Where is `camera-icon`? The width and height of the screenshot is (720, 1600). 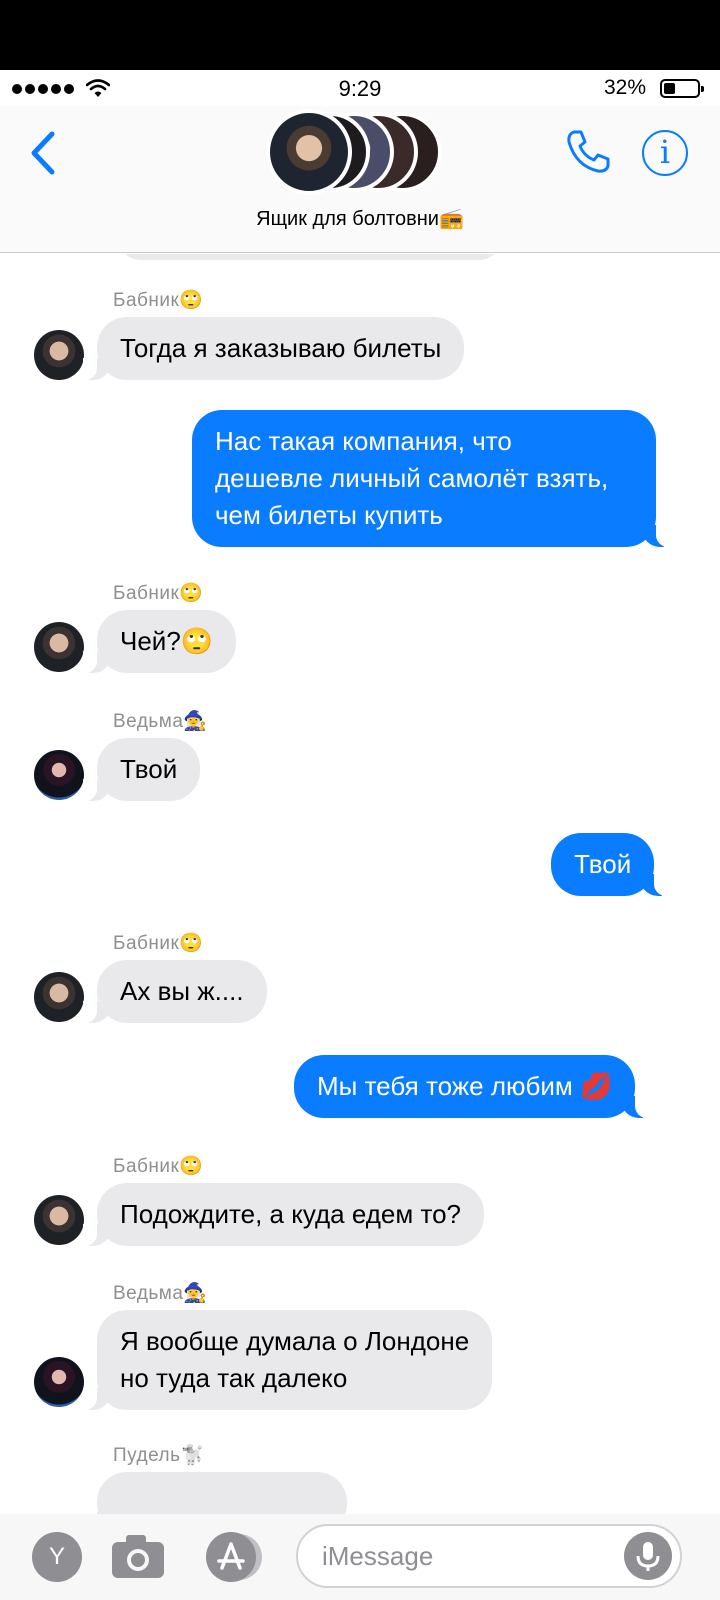
camera-icon is located at coordinates (138, 1556).